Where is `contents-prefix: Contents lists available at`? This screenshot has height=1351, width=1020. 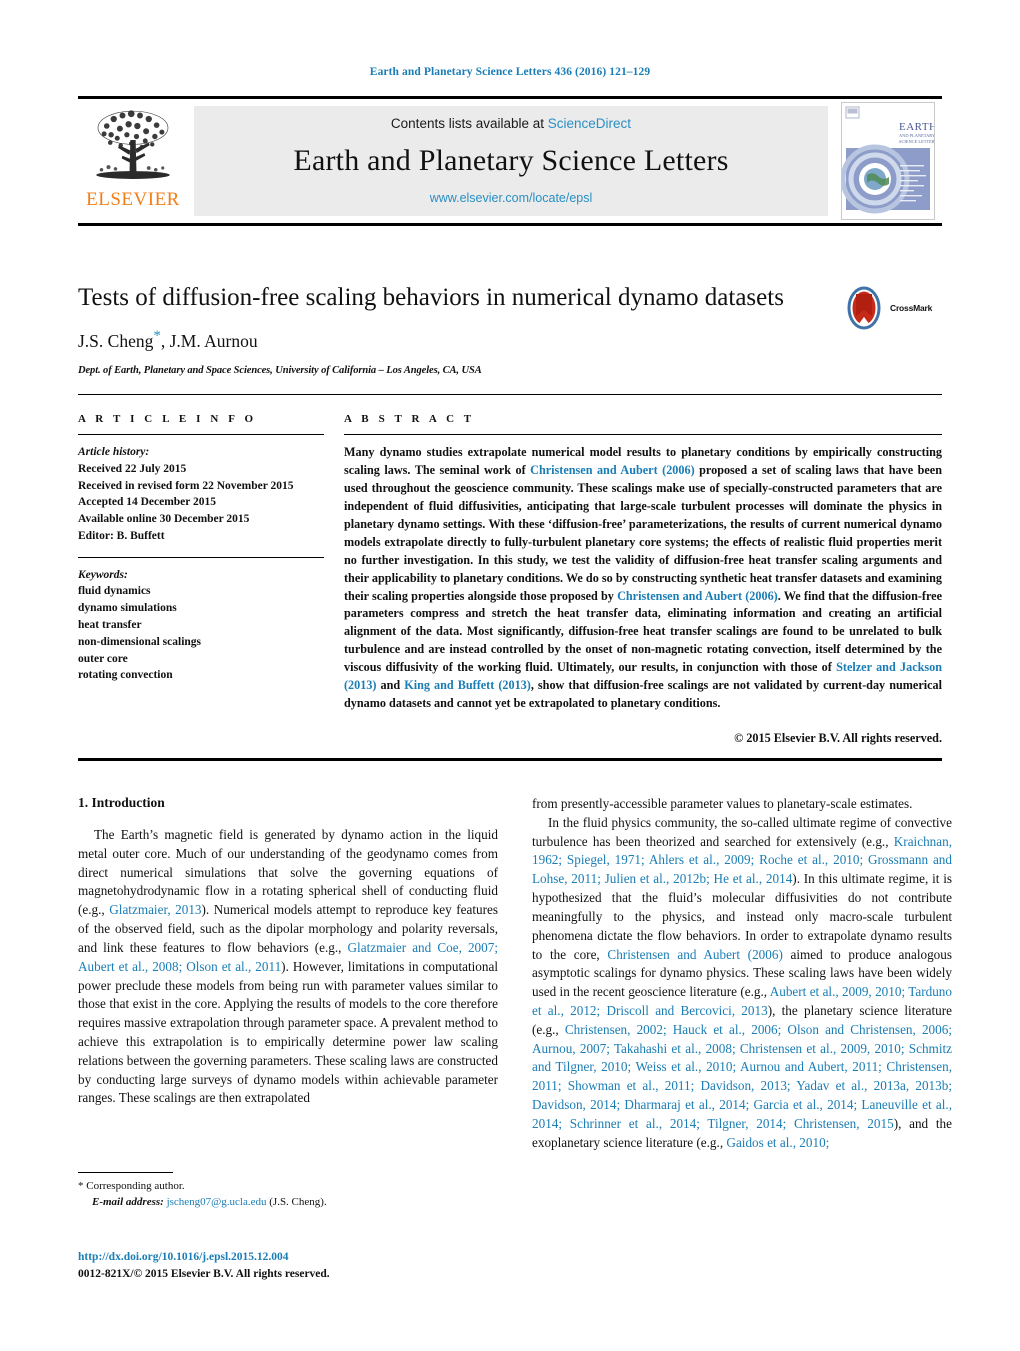 contents-prefix: Contents lists available at is located at coordinates (467, 123).